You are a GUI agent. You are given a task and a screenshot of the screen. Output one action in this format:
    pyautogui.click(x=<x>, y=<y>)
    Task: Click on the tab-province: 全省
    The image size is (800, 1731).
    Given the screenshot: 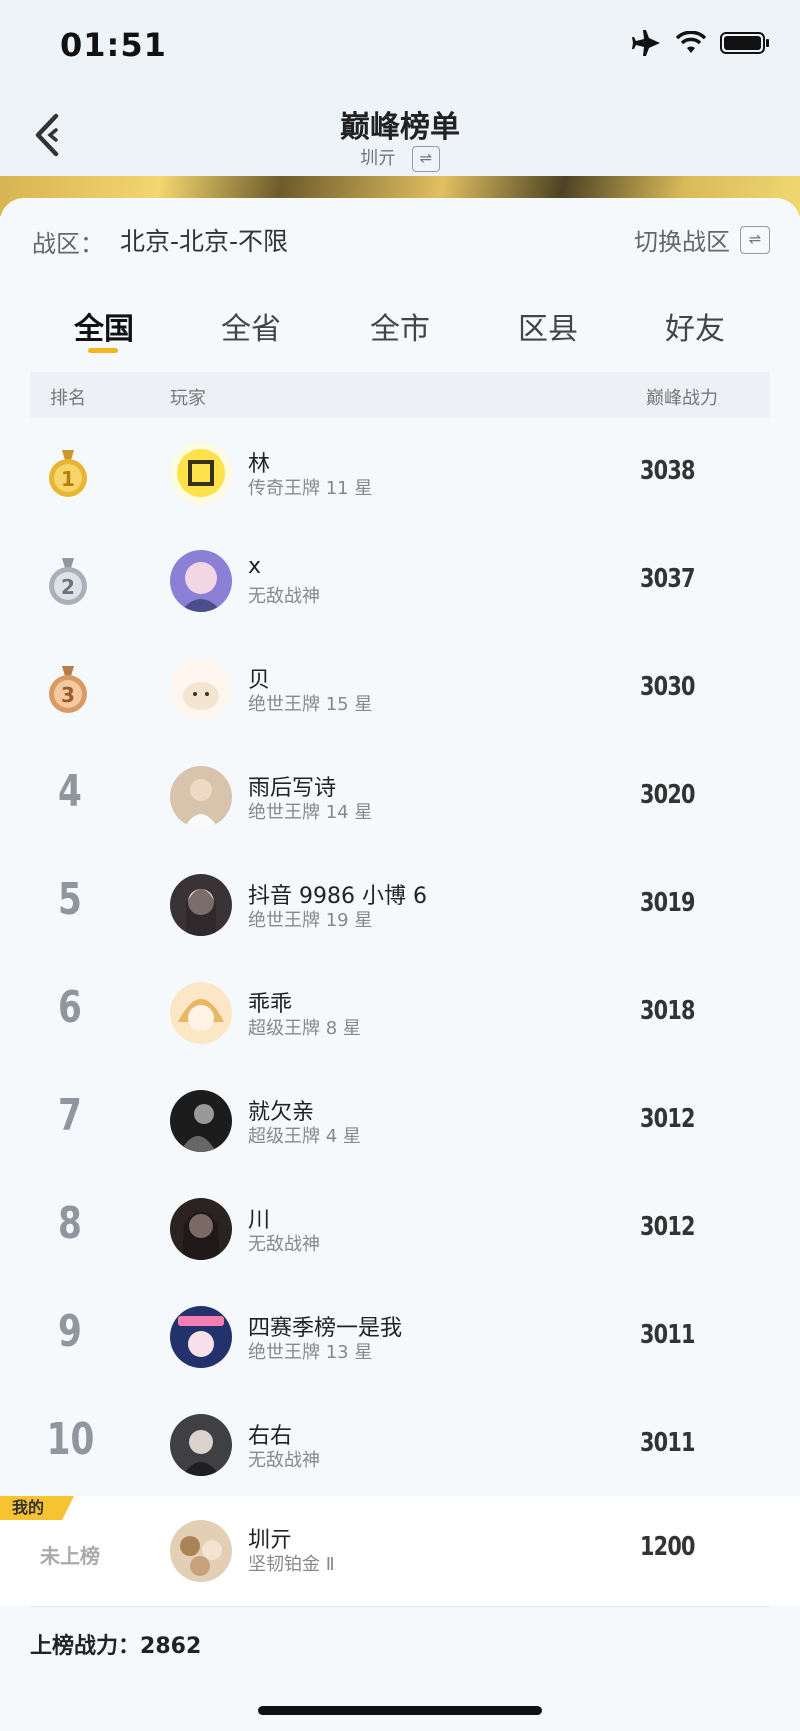 What is the action you would take?
    pyautogui.click(x=251, y=326)
    